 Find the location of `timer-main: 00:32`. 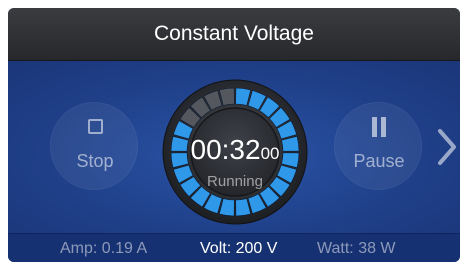

timer-main: 00:32 is located at coordinates (225, 149).